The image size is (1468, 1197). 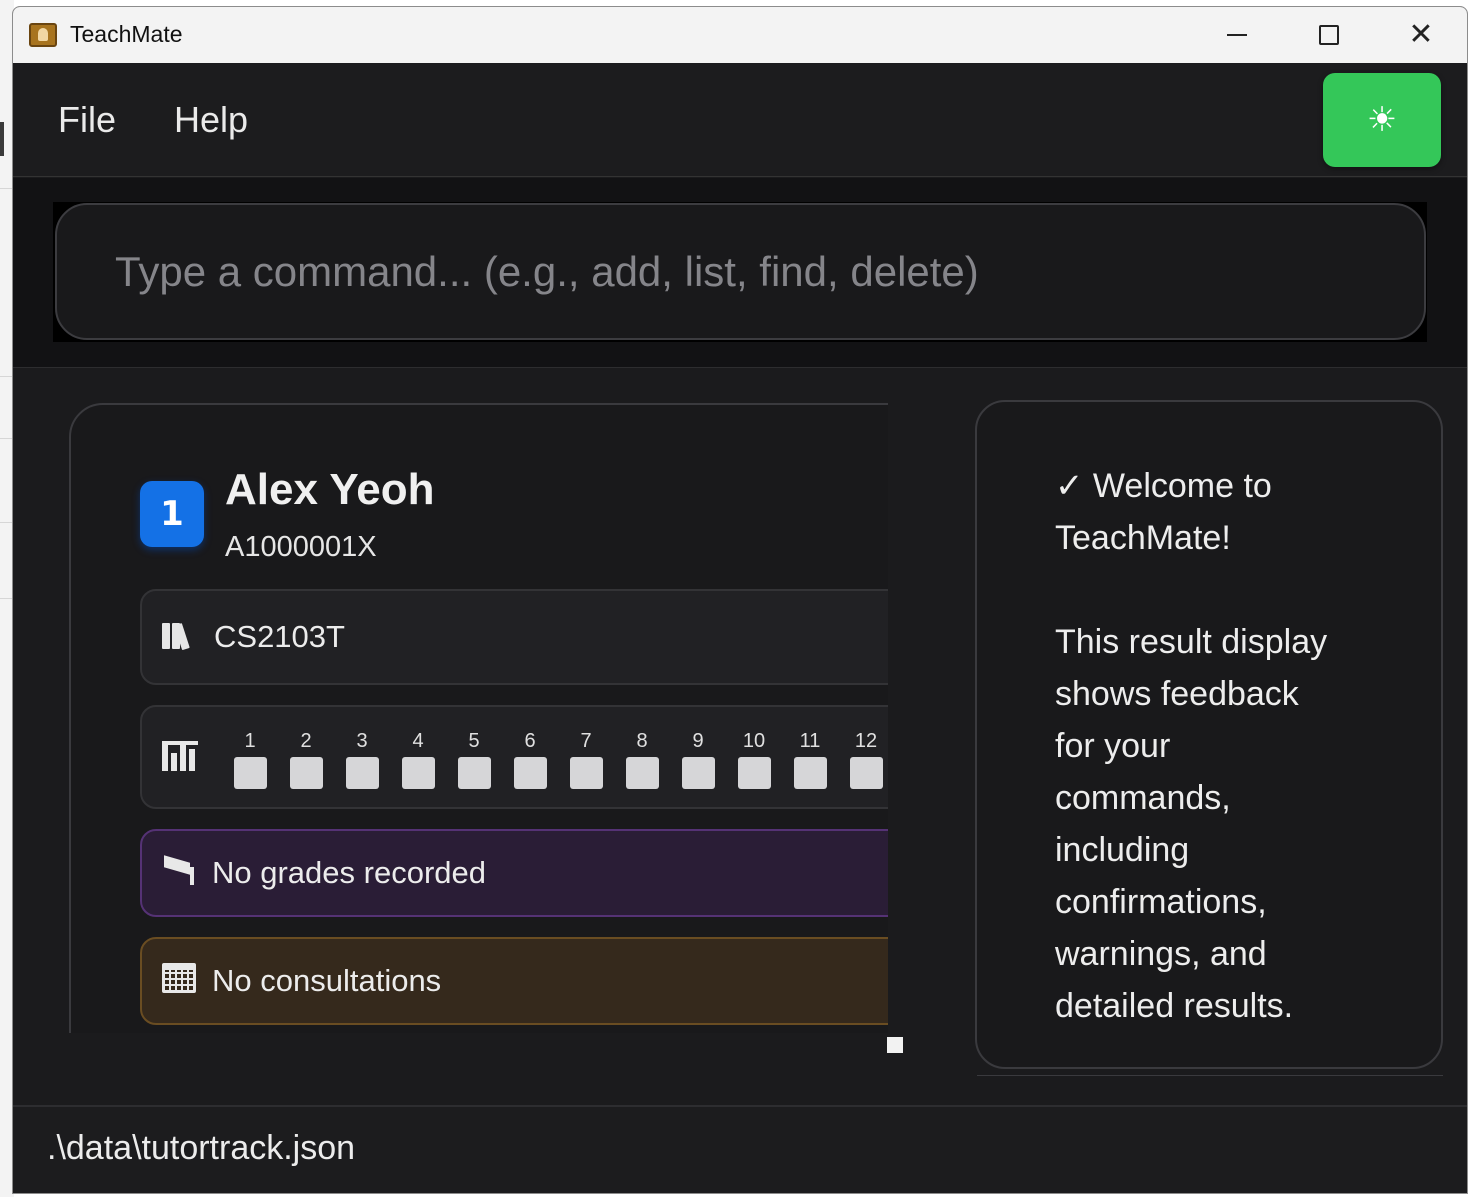 I want to click on menu-bar: File Help ☀, so click(x=740, y=120).